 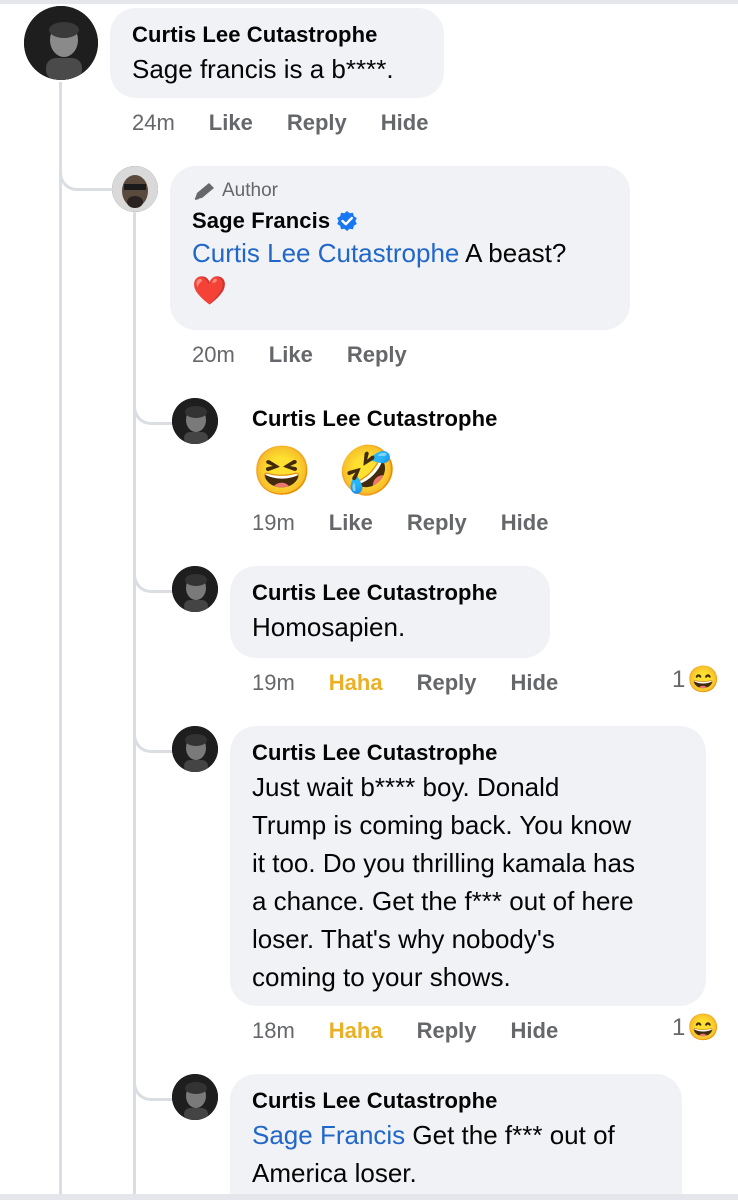 I want to click on comment-text: Sage Francis Get the f*** out of, so click(x=456, y=1135).